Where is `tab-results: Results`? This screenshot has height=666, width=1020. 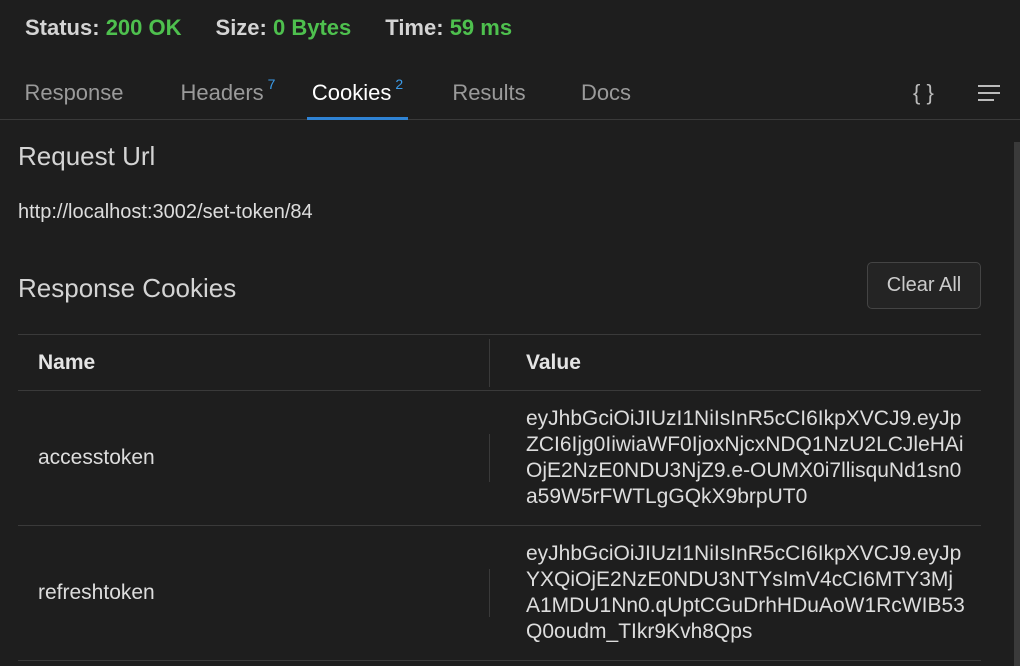
tab-results: Results is located at coordinates (489, 92).